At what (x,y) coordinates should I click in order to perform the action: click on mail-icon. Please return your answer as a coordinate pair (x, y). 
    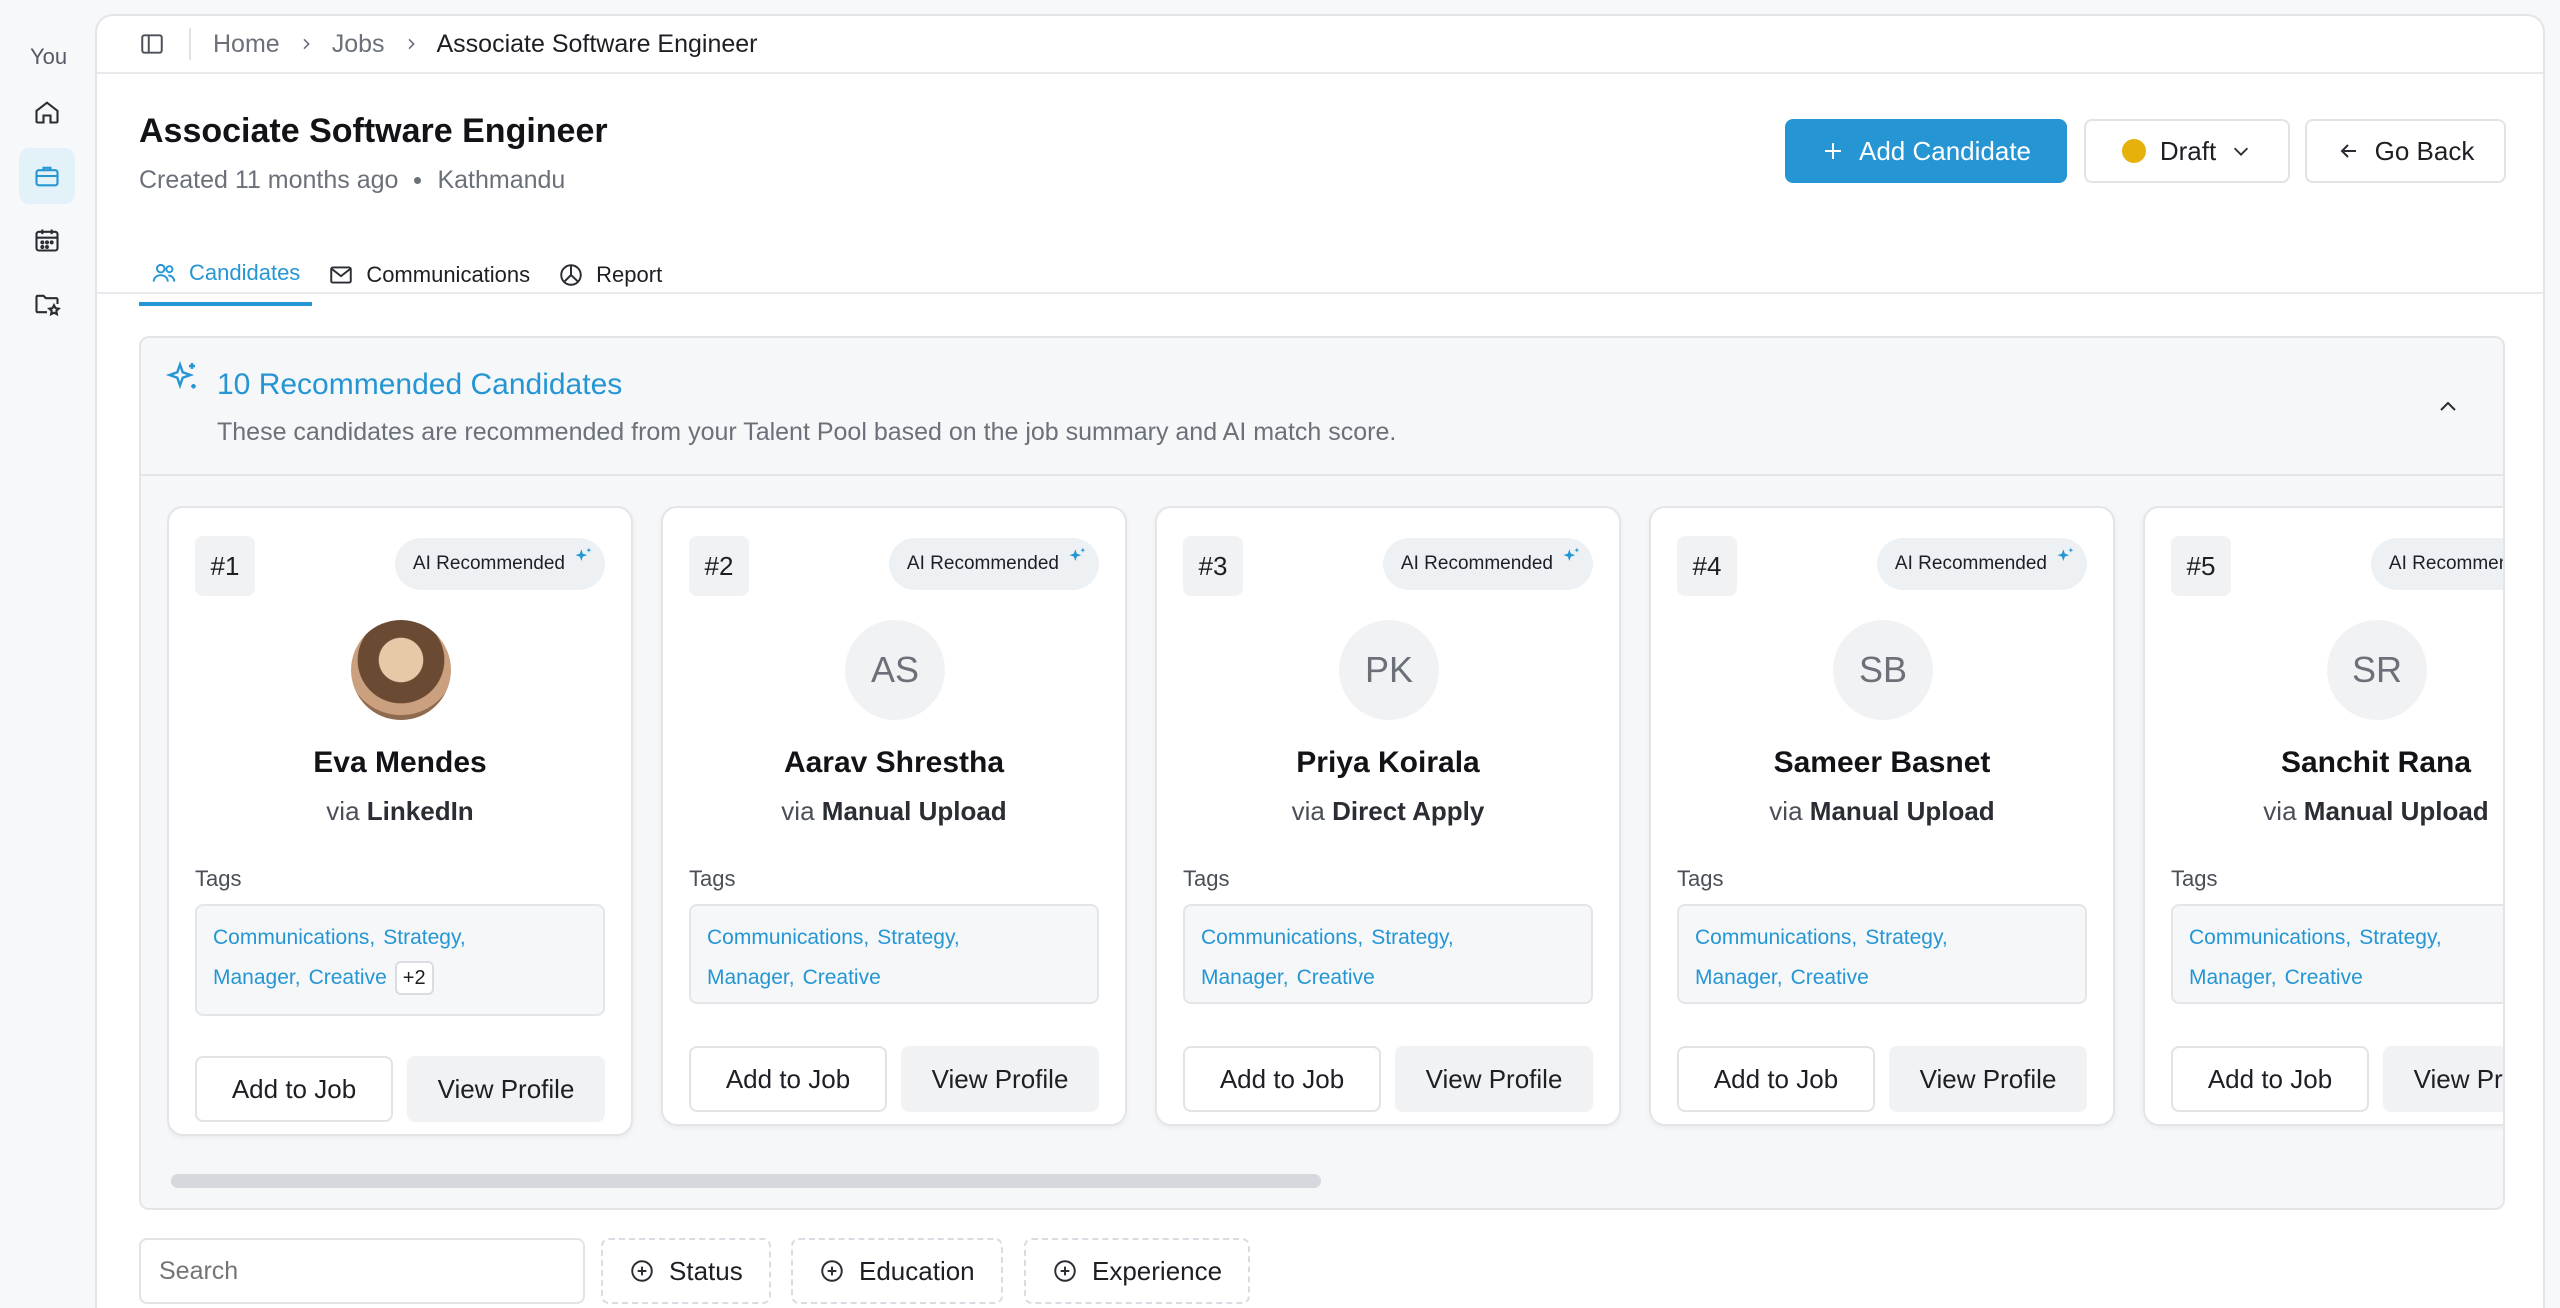
    Looking at the image, I should click on (341, 275).